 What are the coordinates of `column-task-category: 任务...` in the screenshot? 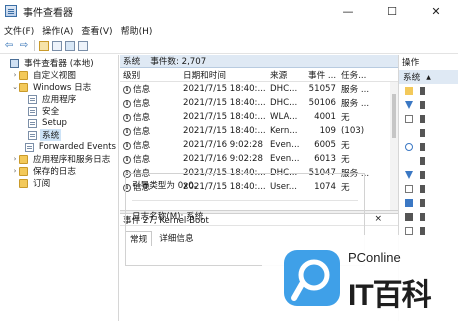 It's located at (359, 75).